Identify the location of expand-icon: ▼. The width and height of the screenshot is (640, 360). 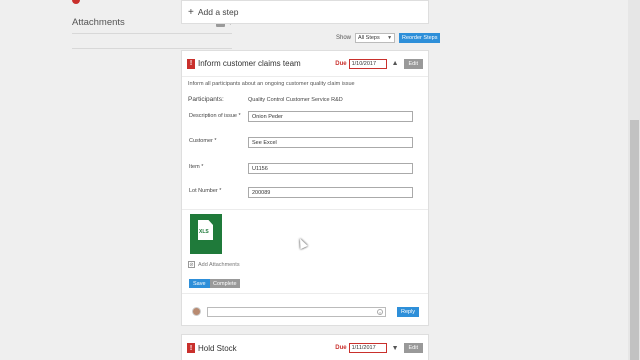
(395, 348).